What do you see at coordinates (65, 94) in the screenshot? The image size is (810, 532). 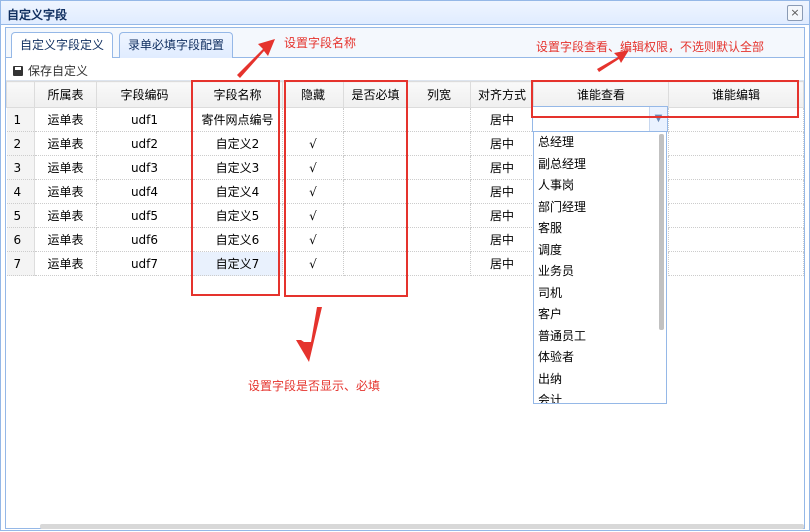 I see `header-table: 所属表` at bounding box center [65, 94].